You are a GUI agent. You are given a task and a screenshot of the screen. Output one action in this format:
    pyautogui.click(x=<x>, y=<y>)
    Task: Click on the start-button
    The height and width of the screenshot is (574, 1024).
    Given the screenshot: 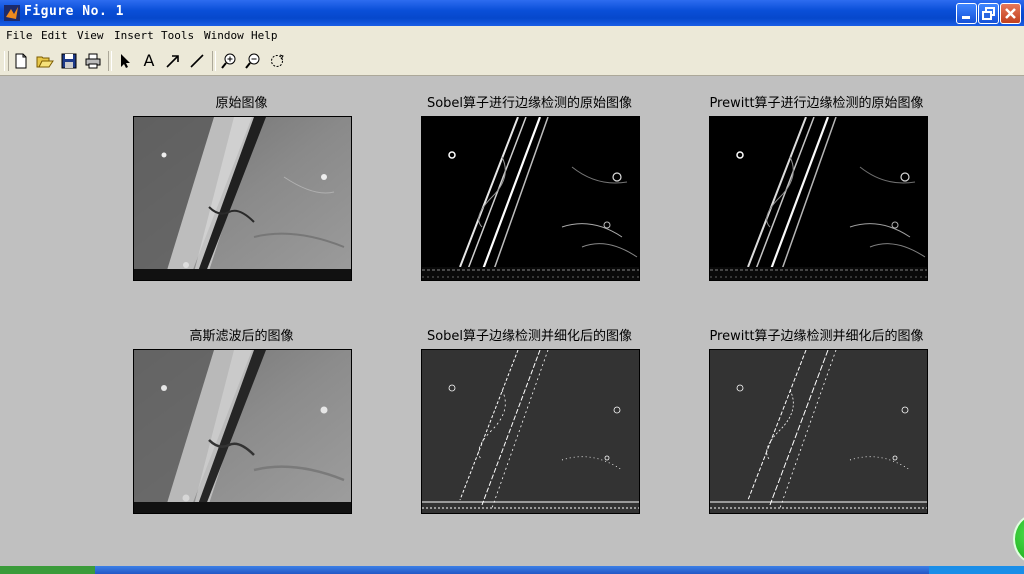 What is the action you would take?
    pyautogui.click(x=47, y=570)
    